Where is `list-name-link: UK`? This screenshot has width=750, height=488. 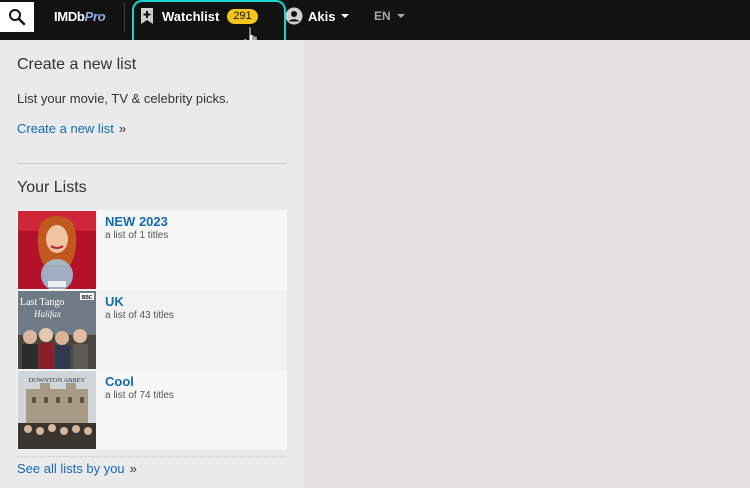 list-name-link: UK is located at coordinates (139, 301).